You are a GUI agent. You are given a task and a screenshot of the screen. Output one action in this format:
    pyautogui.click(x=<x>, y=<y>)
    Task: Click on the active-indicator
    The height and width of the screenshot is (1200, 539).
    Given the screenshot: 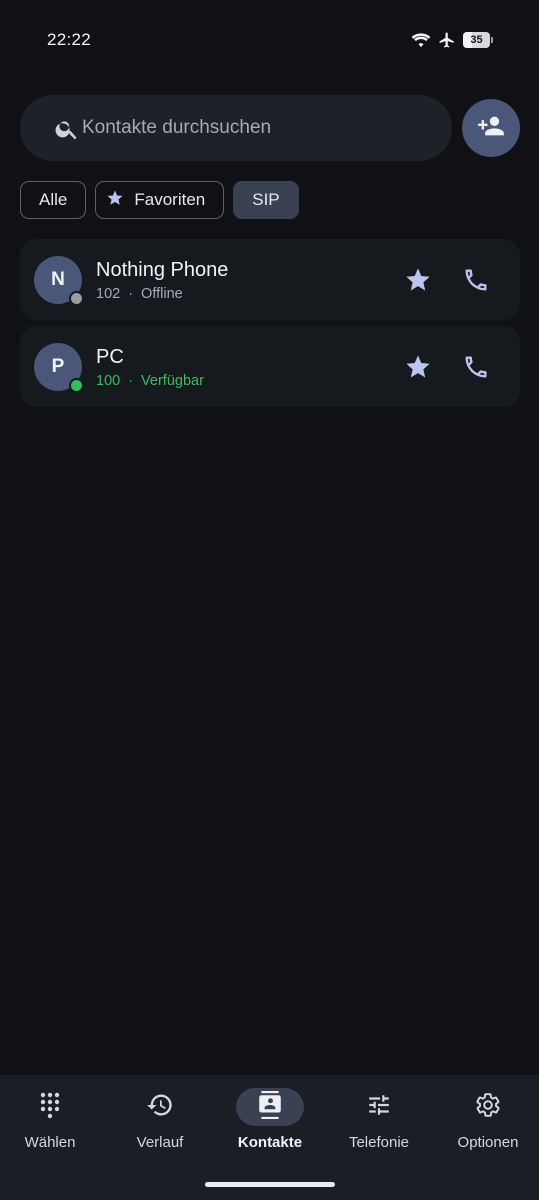 What is the action you would take?
    pyautogui.click(x=270, y=1107)
    